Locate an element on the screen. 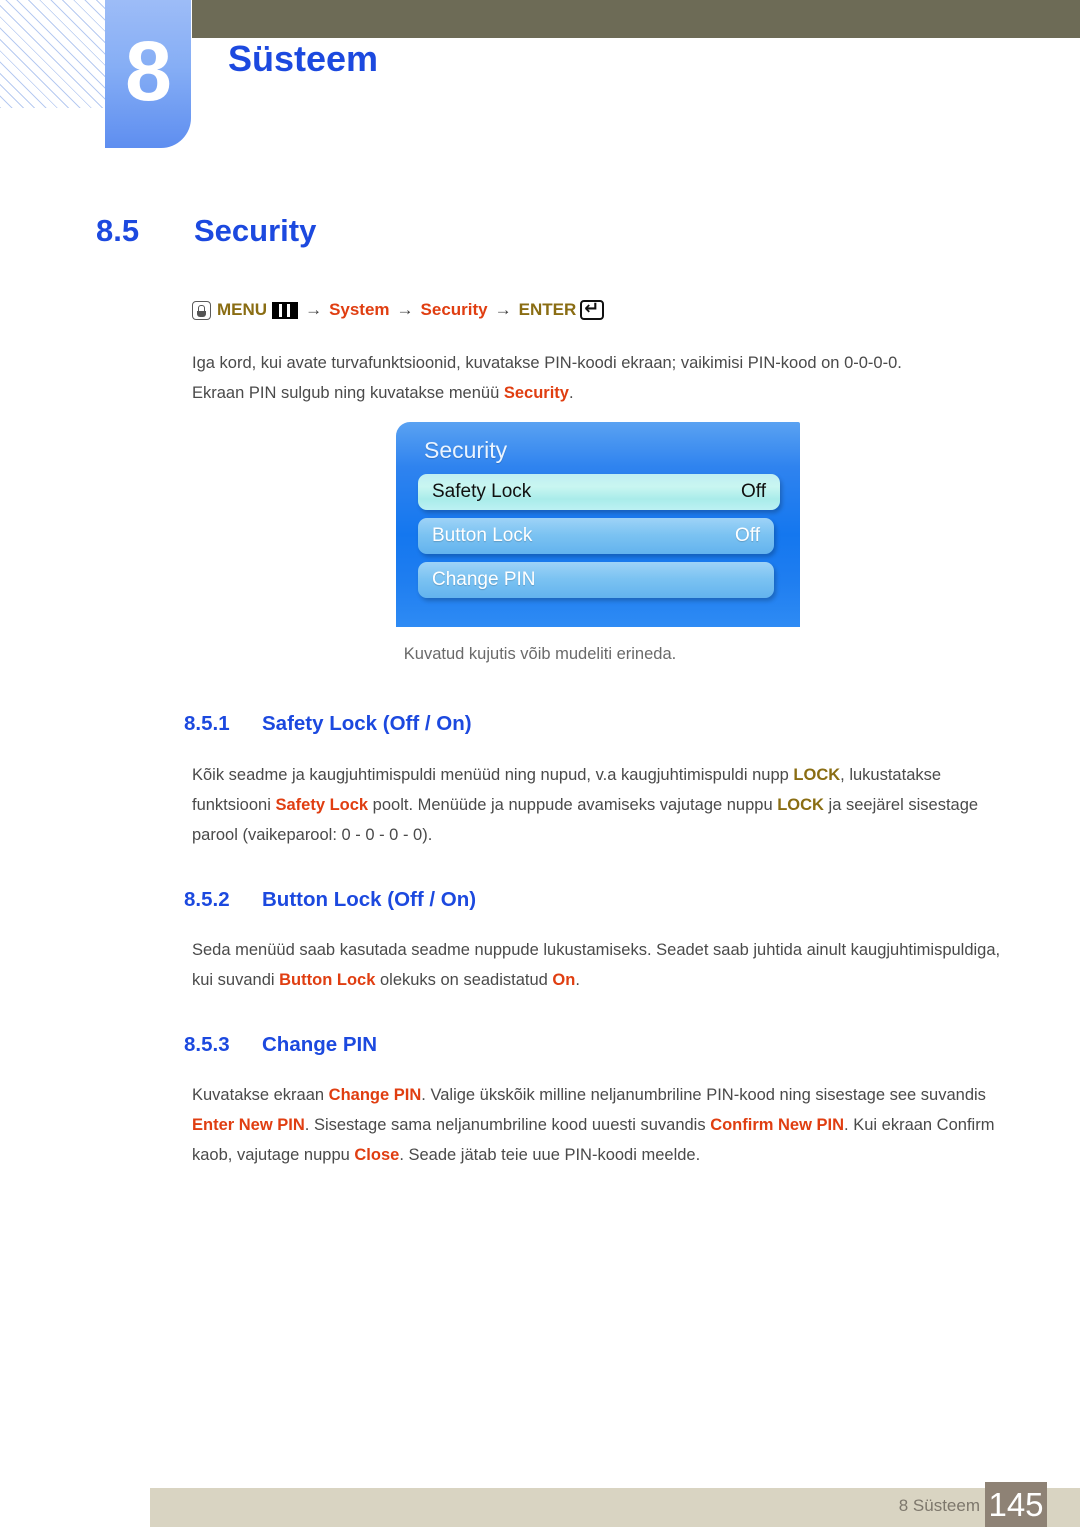 The height and width of the screenshot is (1527, 1080). menu-path-menu-label: MENU is located at coordinates (242, 309).